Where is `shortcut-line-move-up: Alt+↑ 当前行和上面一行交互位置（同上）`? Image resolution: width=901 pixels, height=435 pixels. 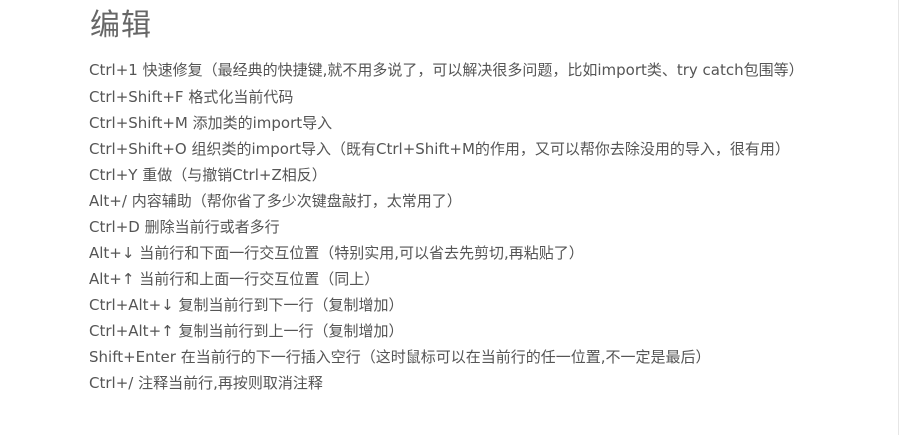
shortcut-line-move-up: Alt+↑ 当前行和上面一行交互位置（同上） is located at coordinates (234, 279).